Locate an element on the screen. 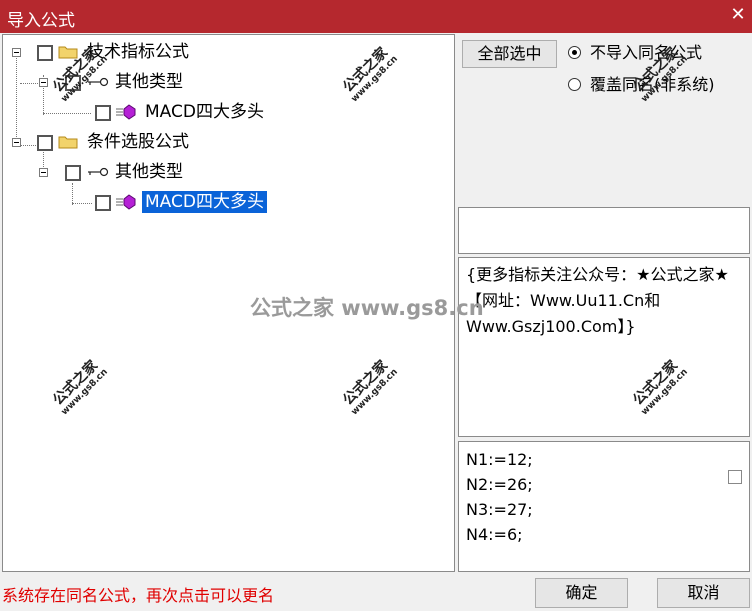 The image size is (752, 611). tree-item-label: 条件选股公式 is located at coordinates (138, 142).